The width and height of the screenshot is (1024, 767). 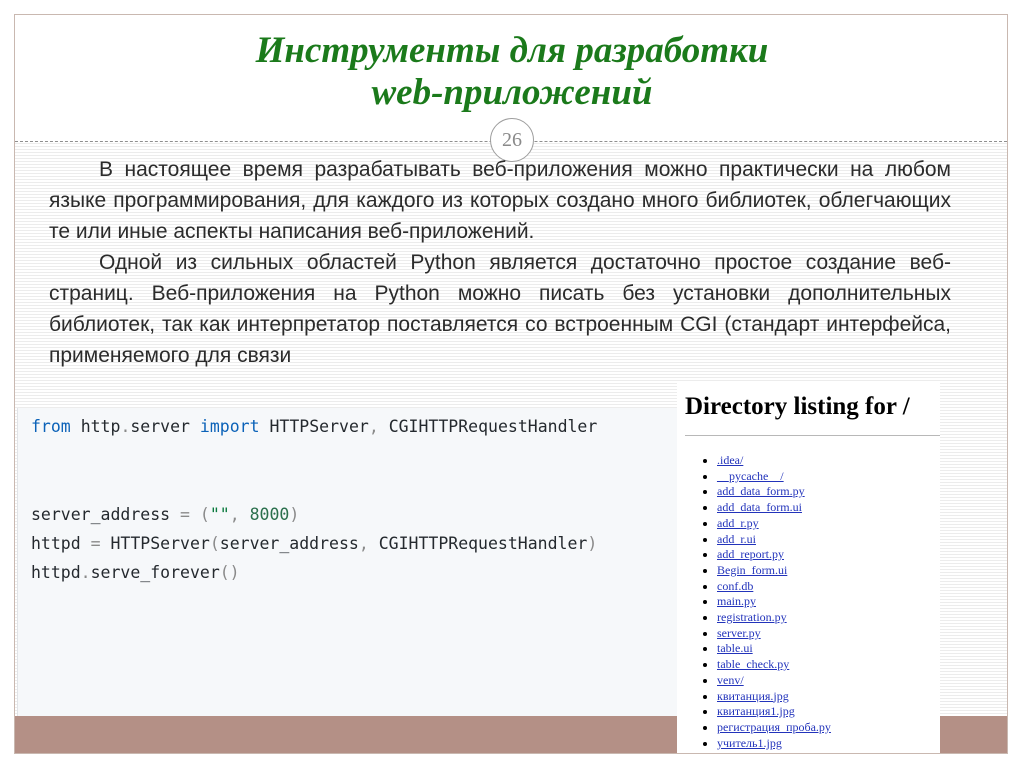 I want to click on directory-list-item: table_check.py, so click(x=774, y=665).